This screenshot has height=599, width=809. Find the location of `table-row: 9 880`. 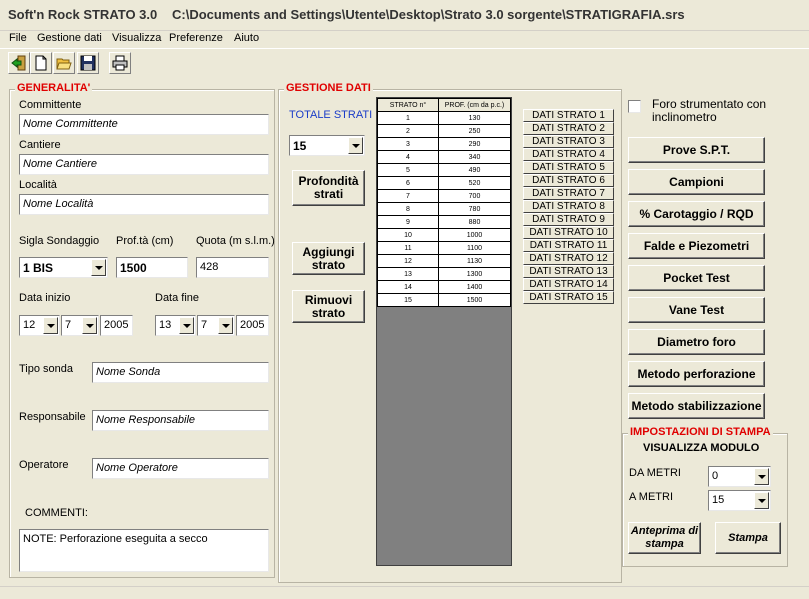

table-row: 9 880 is located at coordinates (444, 222).